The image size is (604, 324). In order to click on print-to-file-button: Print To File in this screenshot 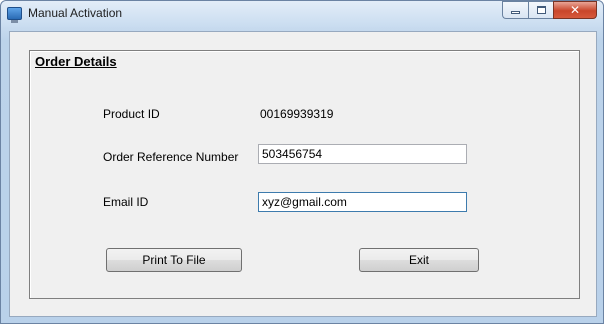, I will do `click(174, 260)`.